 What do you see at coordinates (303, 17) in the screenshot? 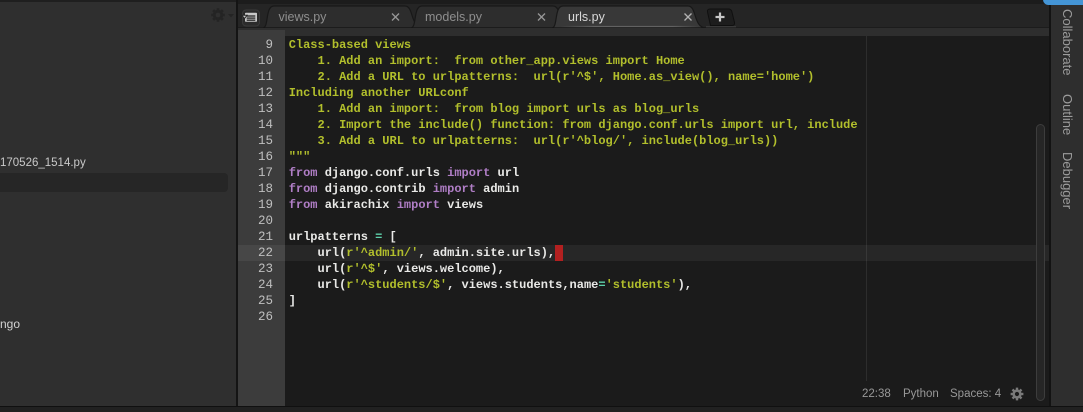
I see `svg-text: views.py` at bounding box center [303, 17].